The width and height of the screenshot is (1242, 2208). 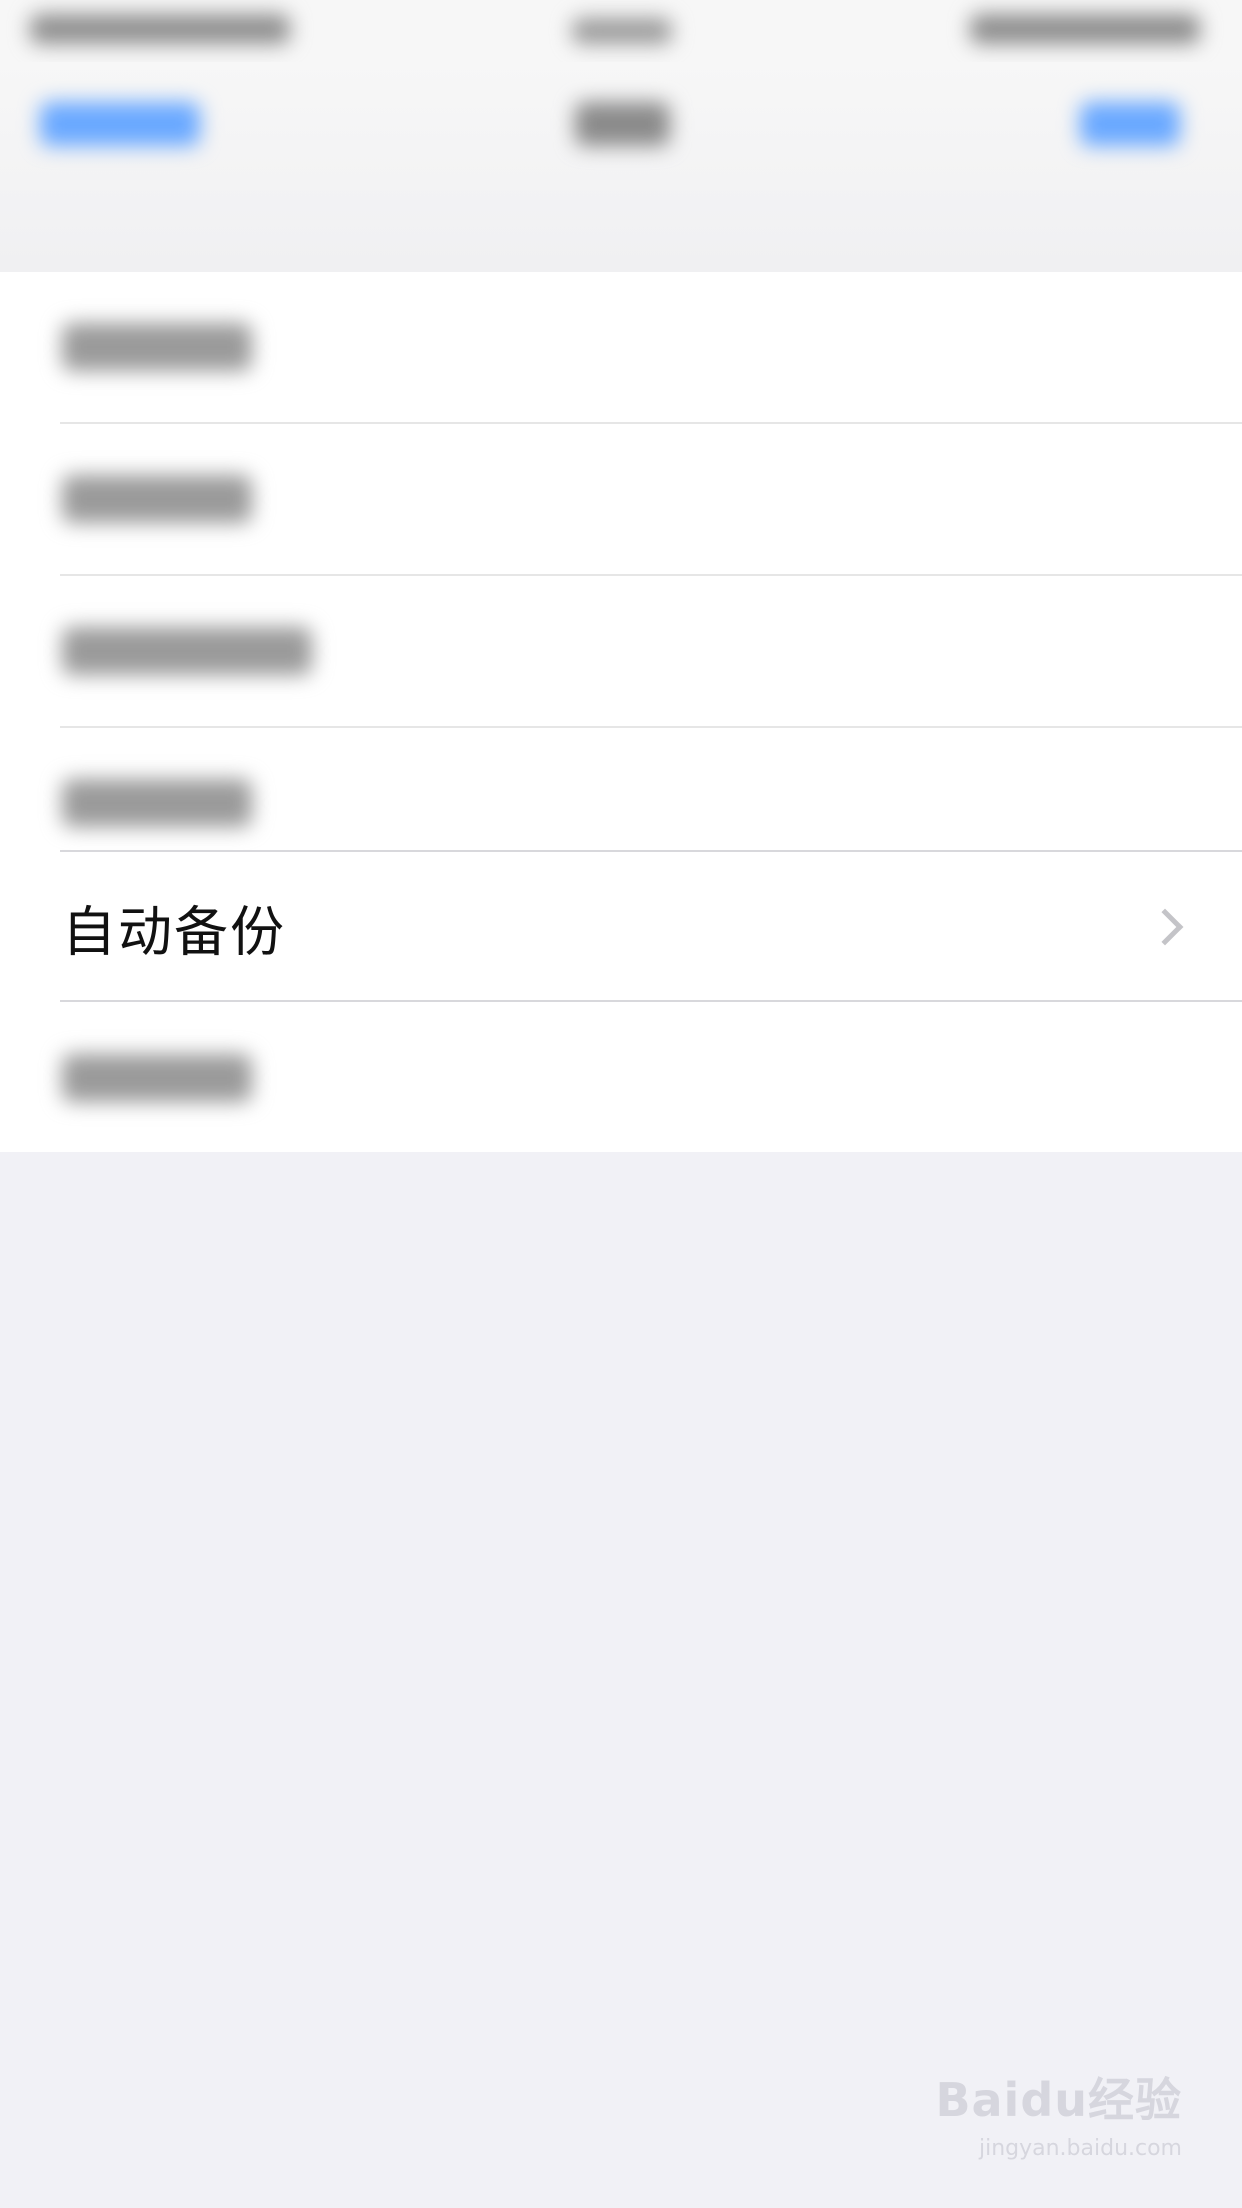 I want to click on settings-row-3-label-blur, so click(x=187, y=651).